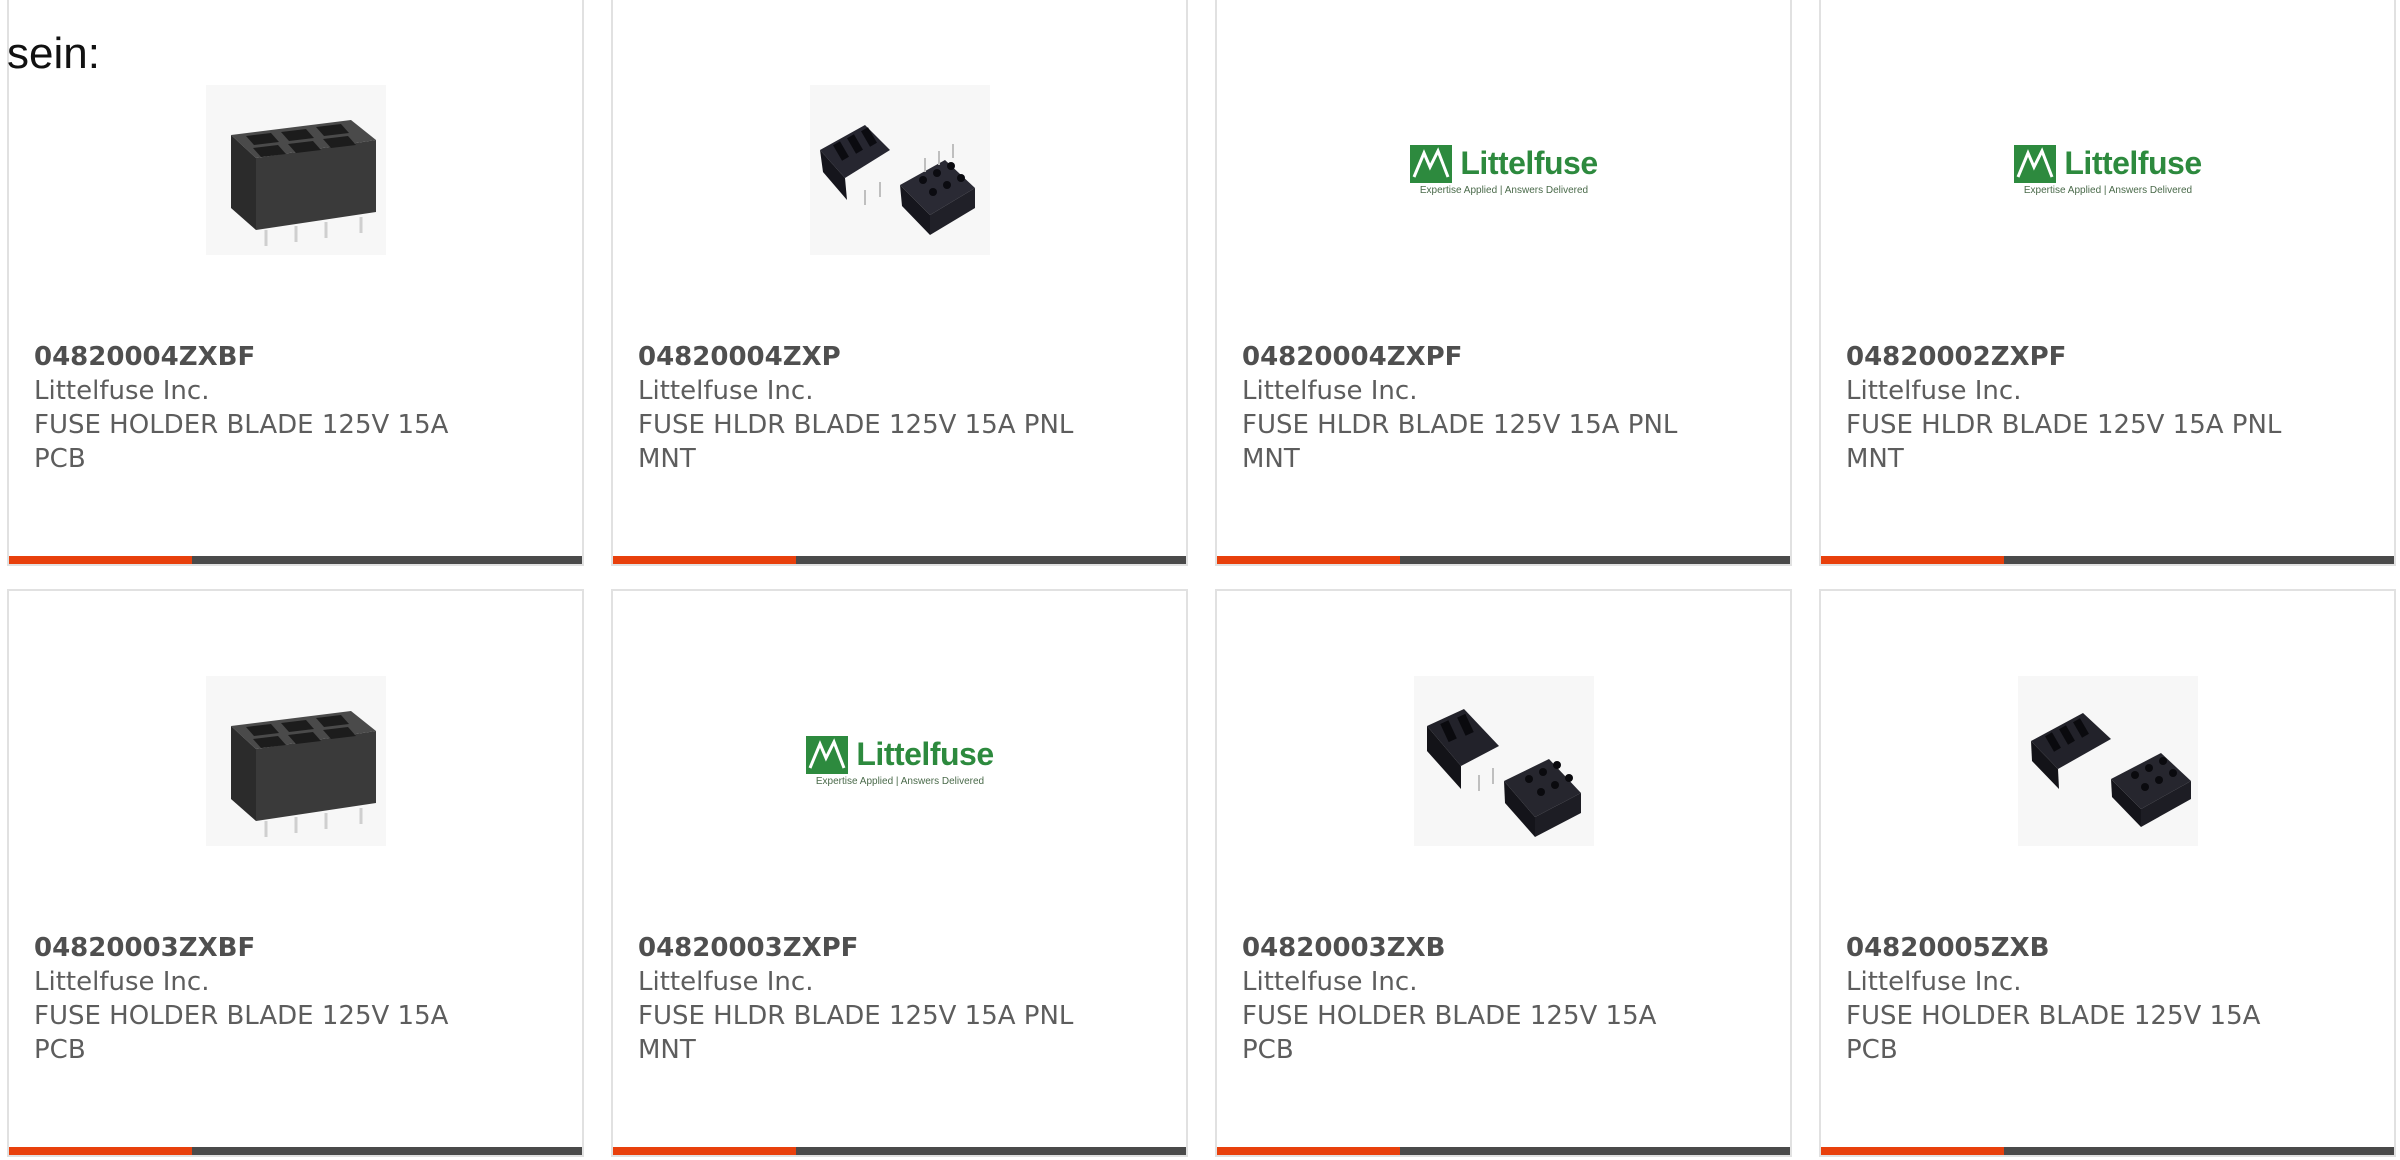  What do you see at coordinates (1477, 357) in the screenshot?
I see `part-number-link: 04820004ZXPF` at bounding box center [1477, 357].